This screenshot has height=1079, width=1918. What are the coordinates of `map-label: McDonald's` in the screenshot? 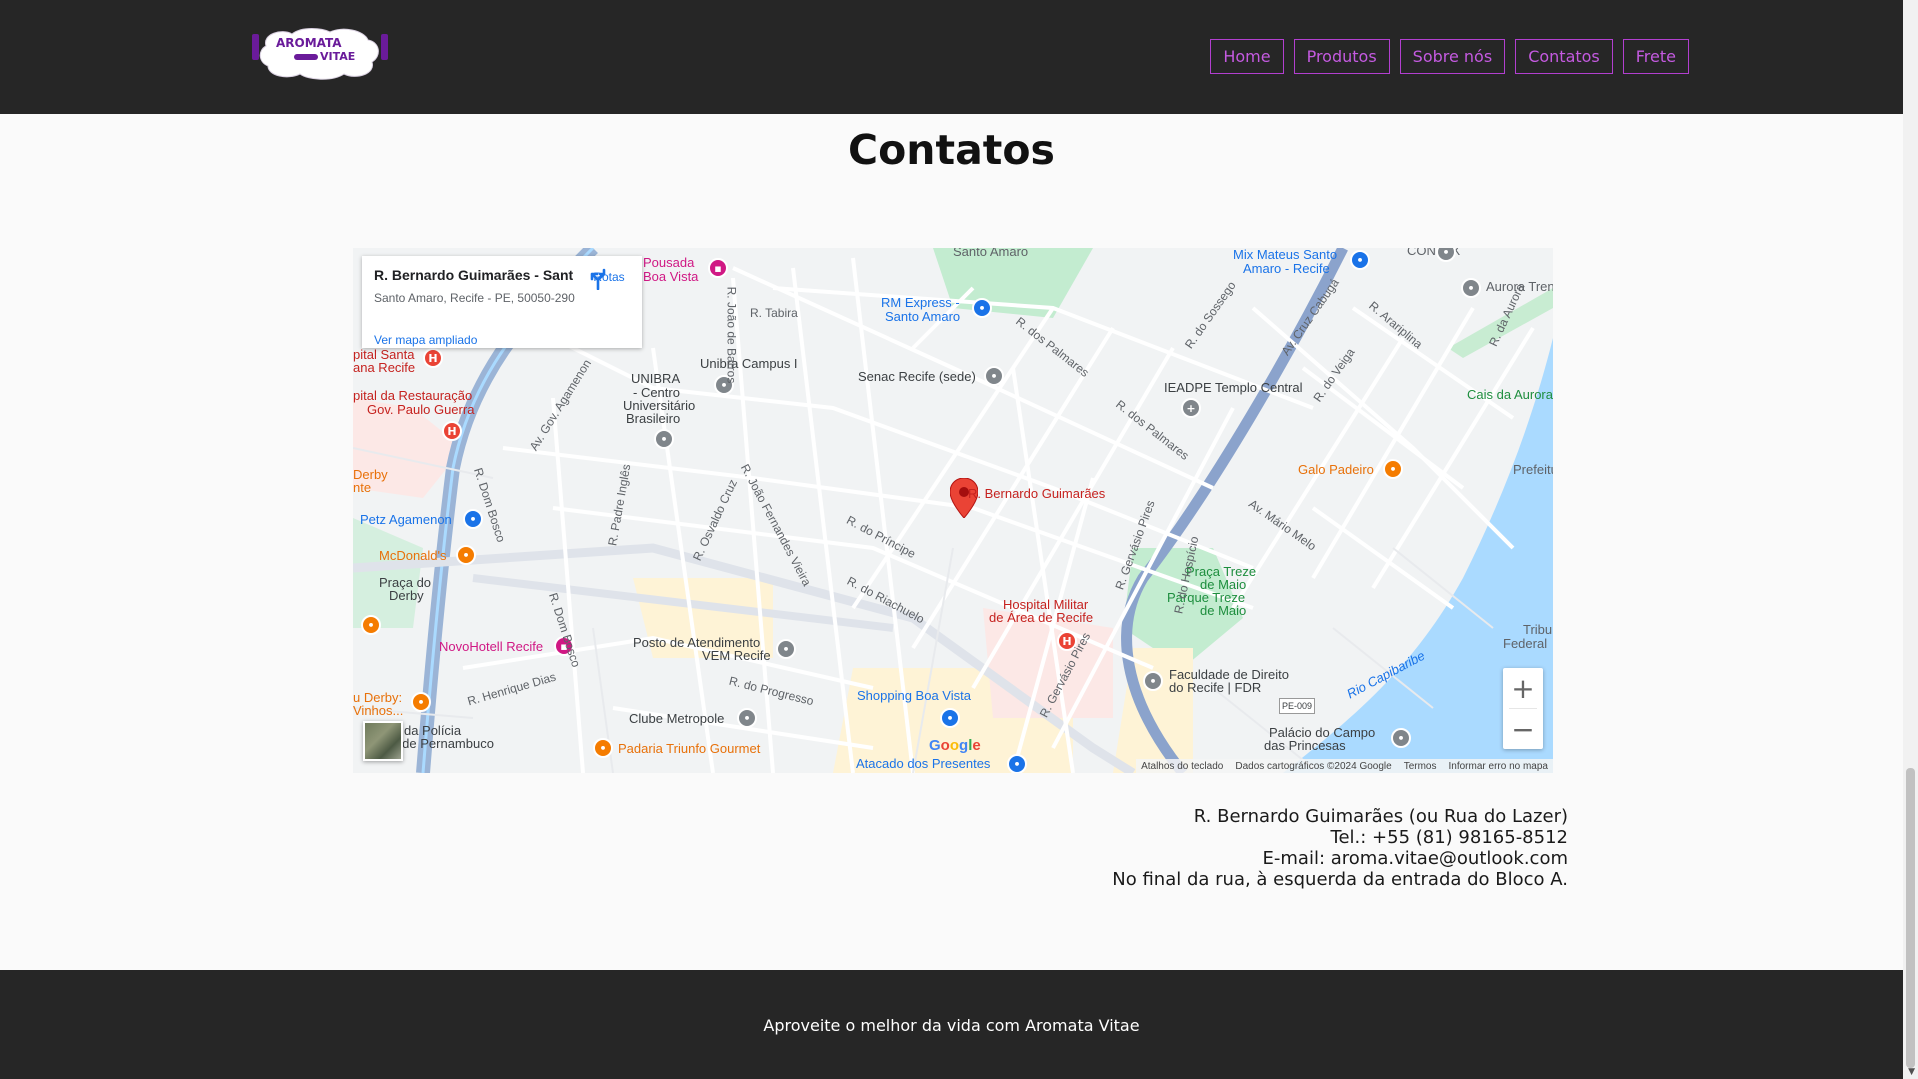 It's located at (413, 555).